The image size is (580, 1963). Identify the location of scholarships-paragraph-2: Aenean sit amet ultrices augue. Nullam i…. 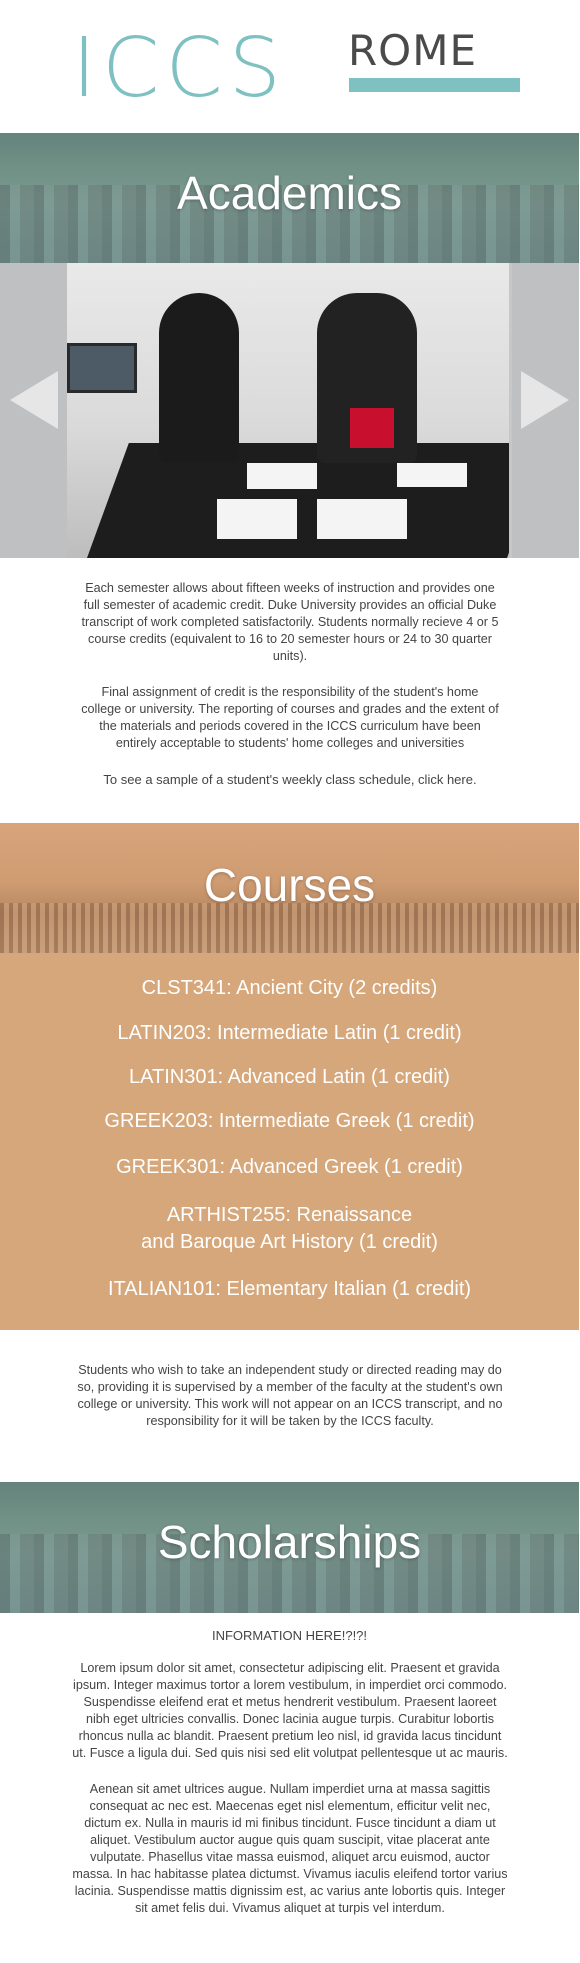
(290, 1848).